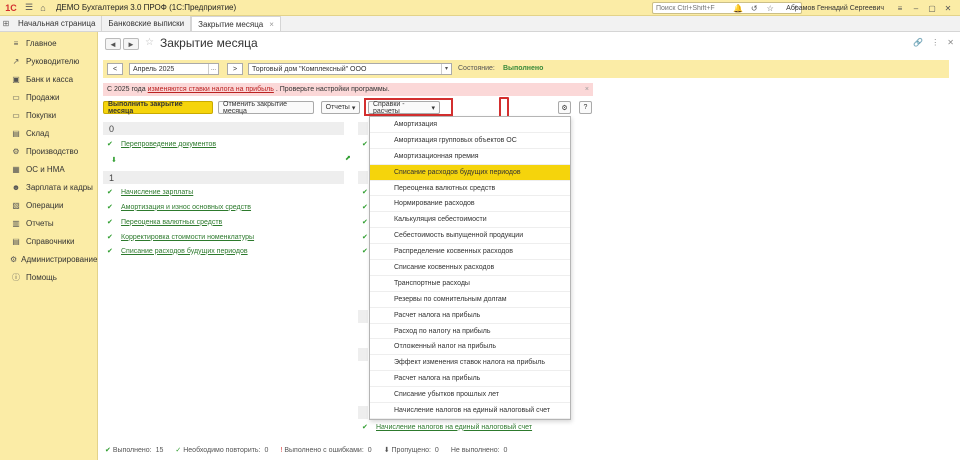 The height and width of the screenshot is (460, 960). Describe the element at coordinates (350, 69) in the screenshot. I see `organization-field: Торговый дом "Комплексный" ООО ▾` at that location.